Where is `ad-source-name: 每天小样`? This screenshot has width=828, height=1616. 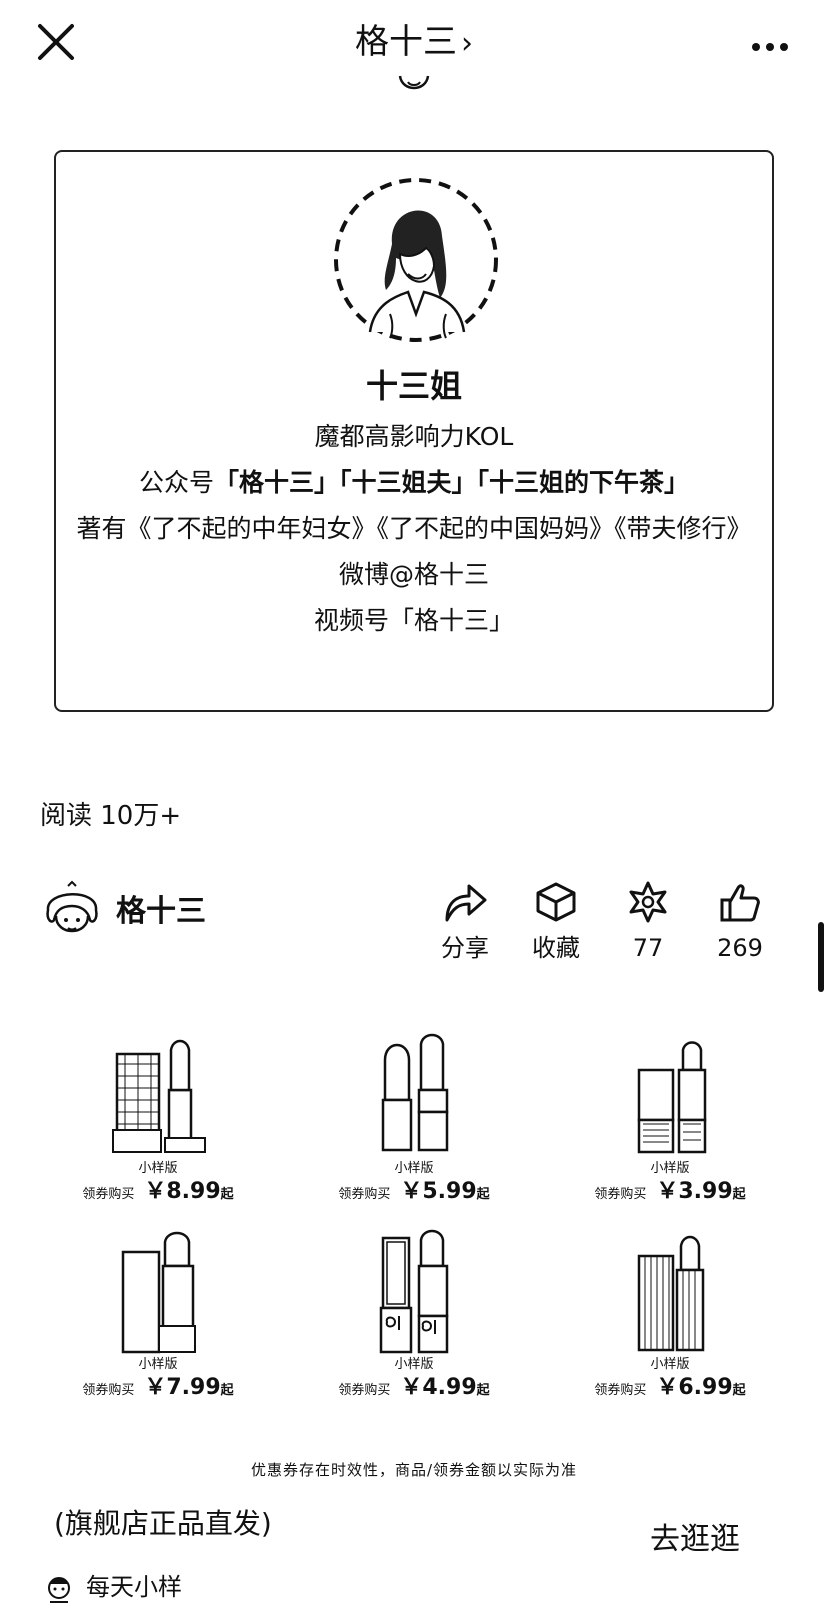 ad-source-name: 每天小样 is located at coordinates (134, 1587).